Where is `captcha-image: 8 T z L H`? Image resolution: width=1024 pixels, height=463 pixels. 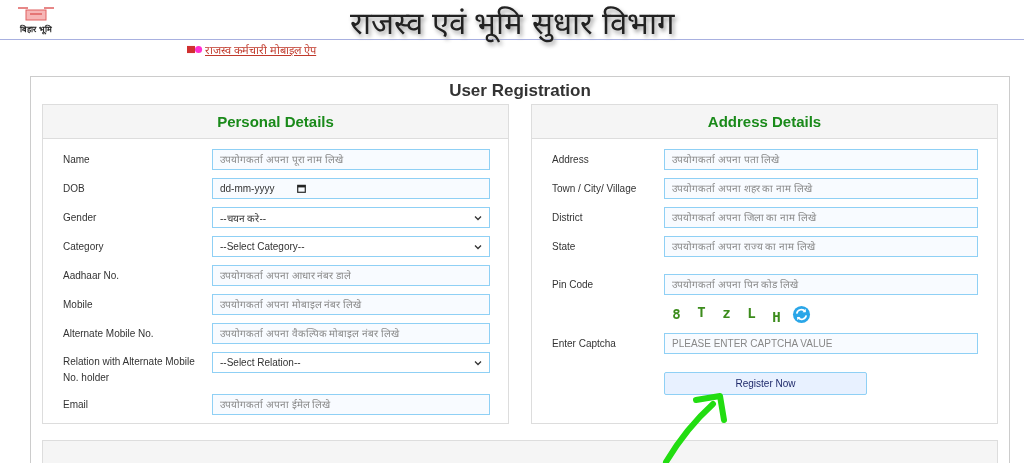 captcha-image: 8 T z L H is located at coordinates (726, 314).